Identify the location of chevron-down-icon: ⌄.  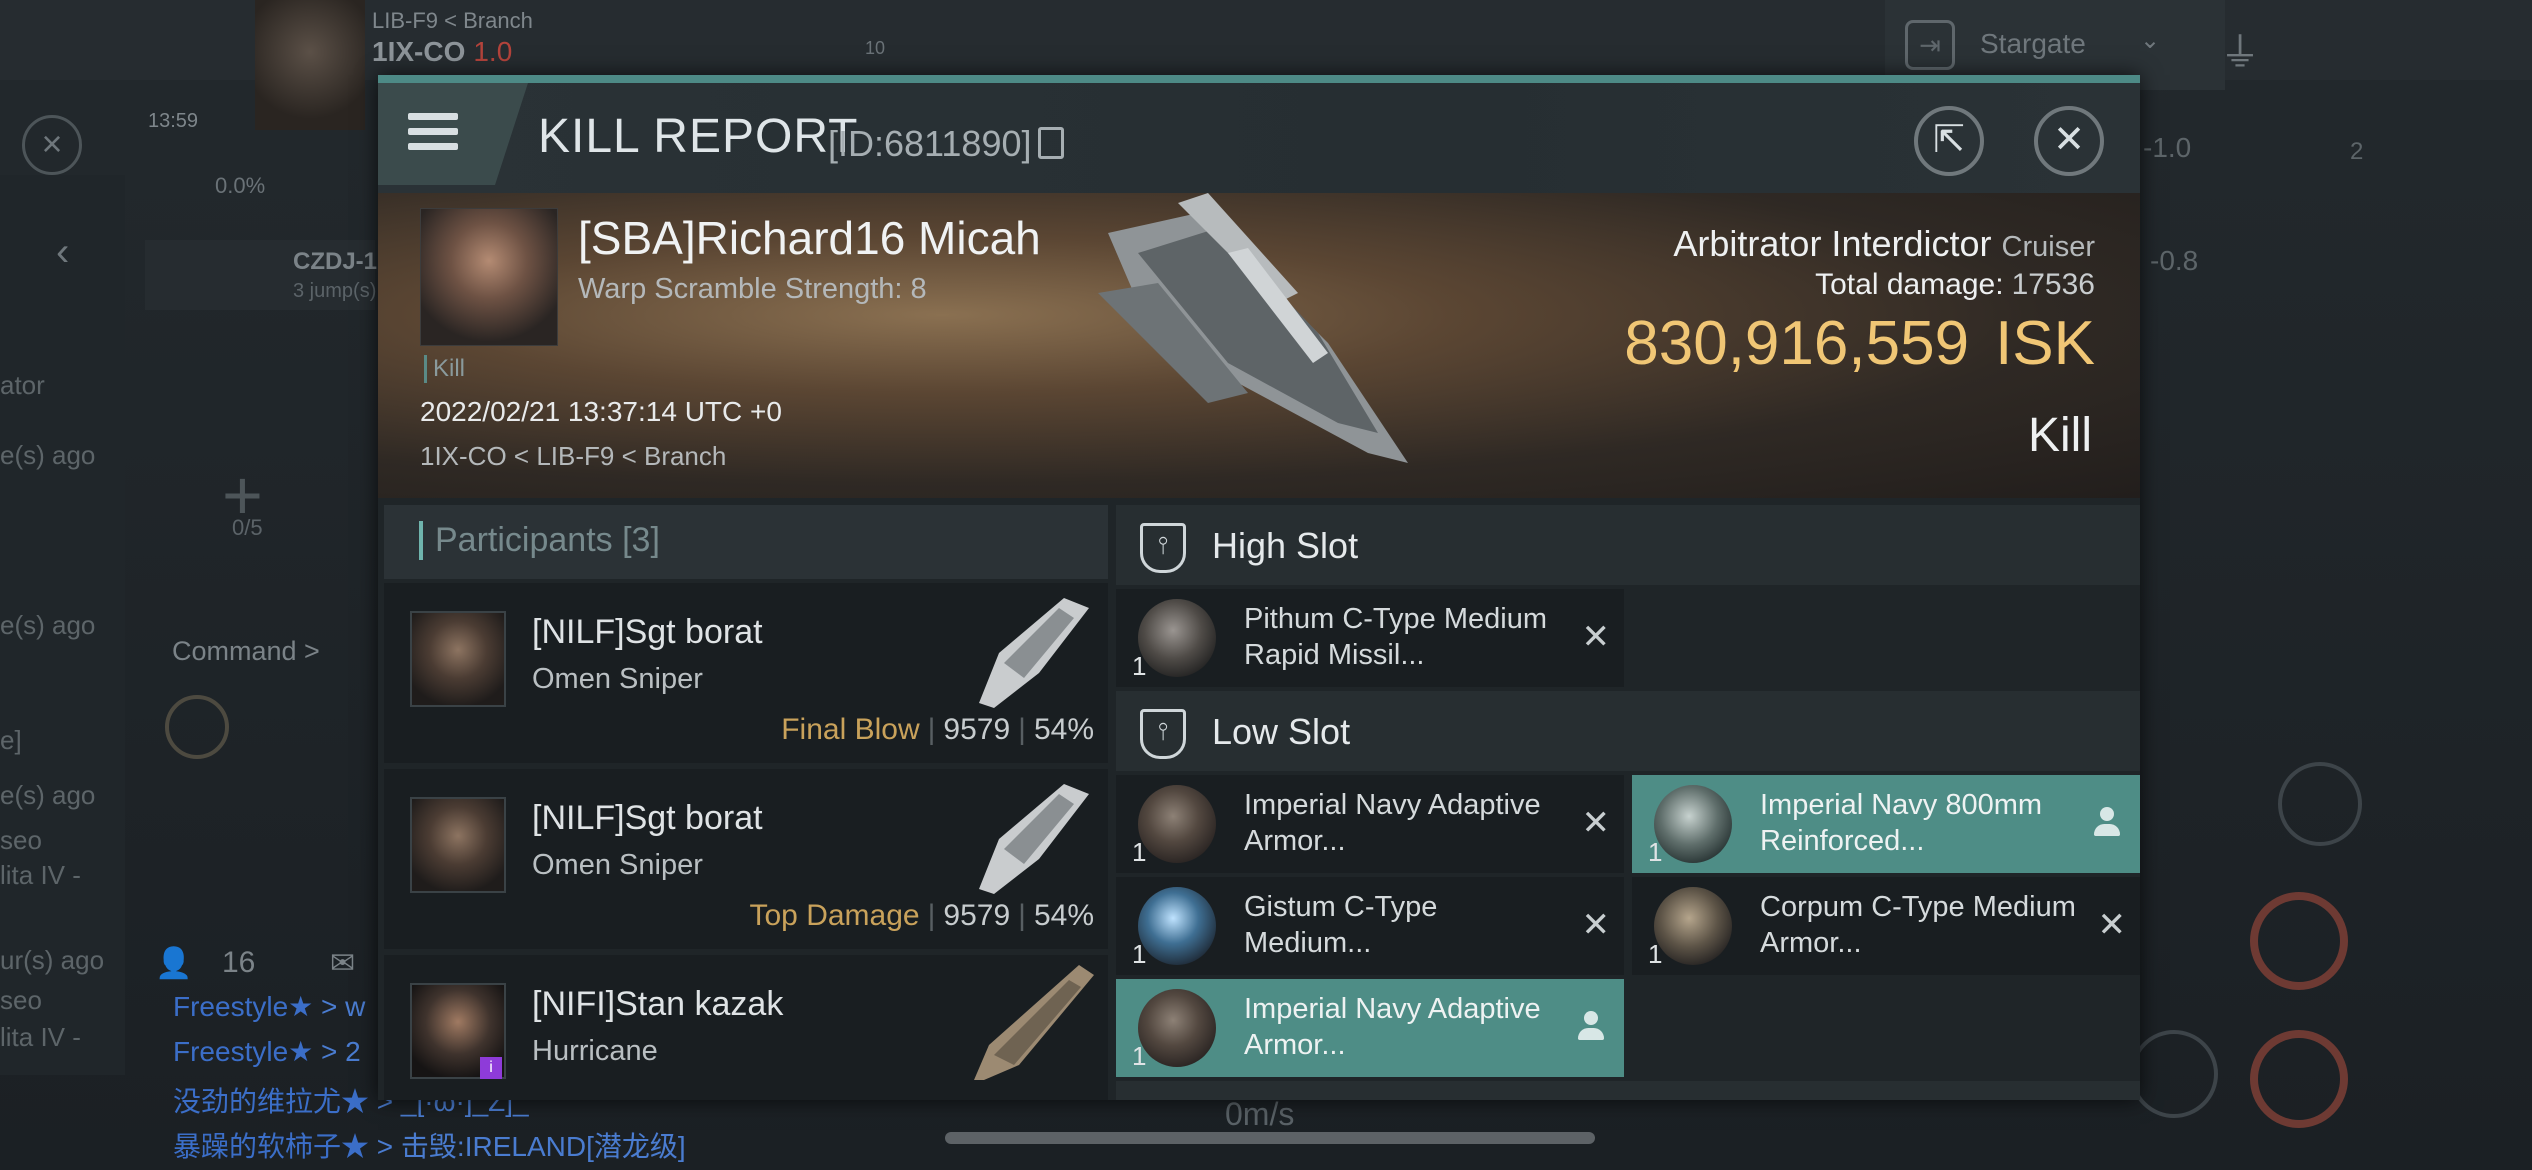
(2150, 40).